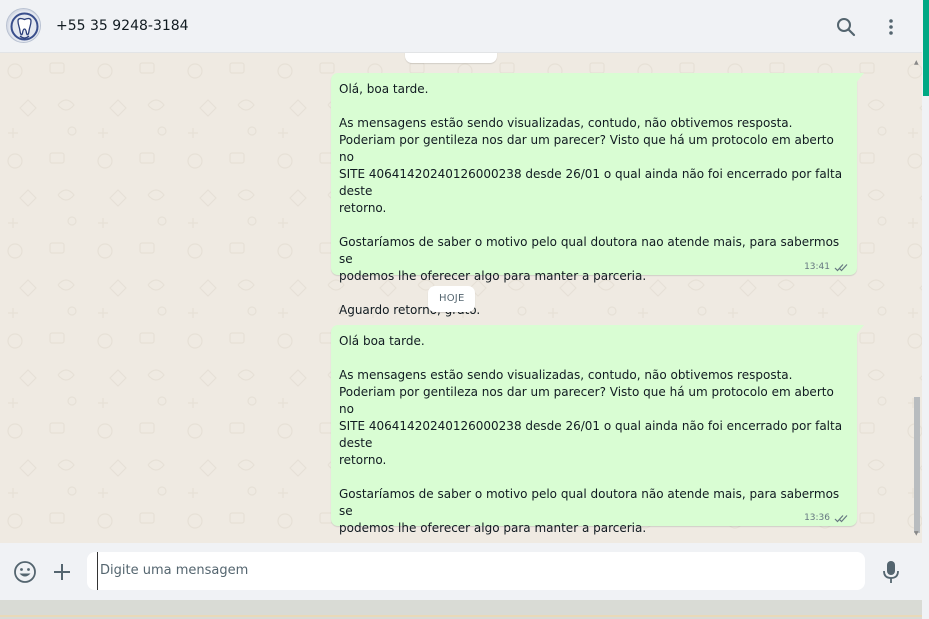 This screenshot has width=929, height=619. I want to click on window-right-edge, so click(925, 309).